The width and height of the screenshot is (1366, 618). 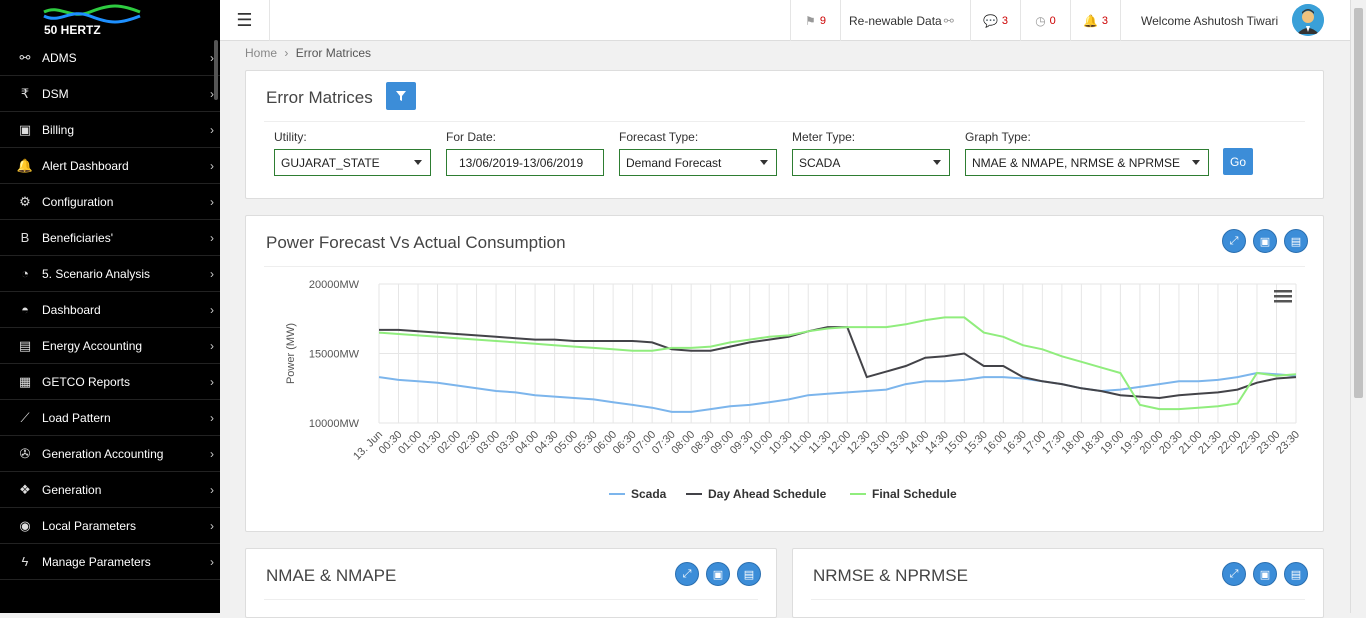 What do you see at coordinates (245, 20) in the screenshot?
I see `hamburger-menu-icon: ☰` at bounding box center [245, 20].